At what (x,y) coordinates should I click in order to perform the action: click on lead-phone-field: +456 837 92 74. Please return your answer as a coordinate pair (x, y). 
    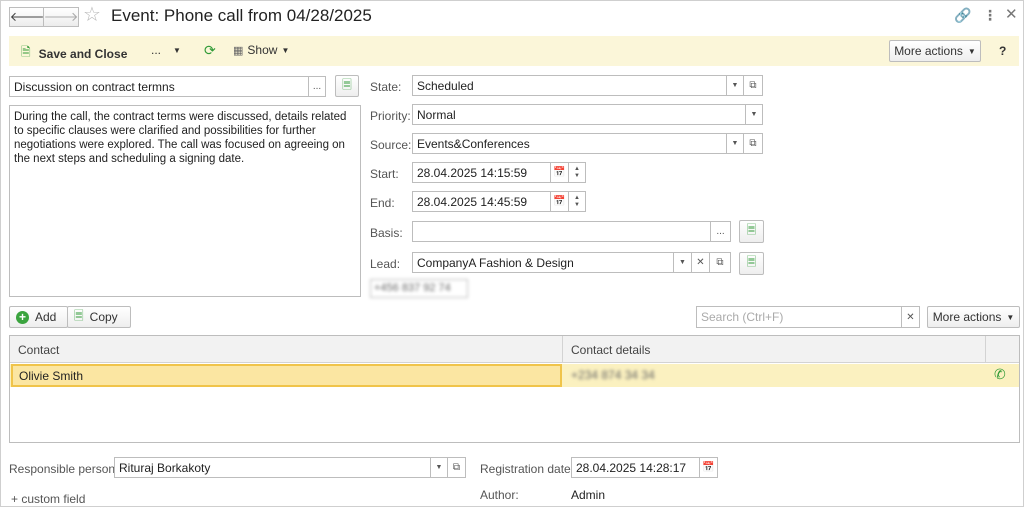
    Looking at the image, I should click on (419, 288).